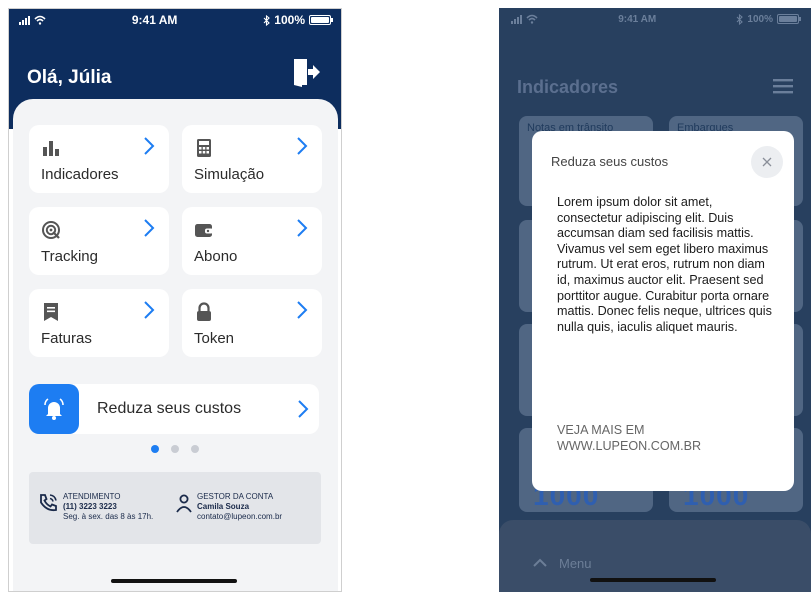 The width and height of the screenshot is (811, 592). I want to click on close-button, so click(767, 162).